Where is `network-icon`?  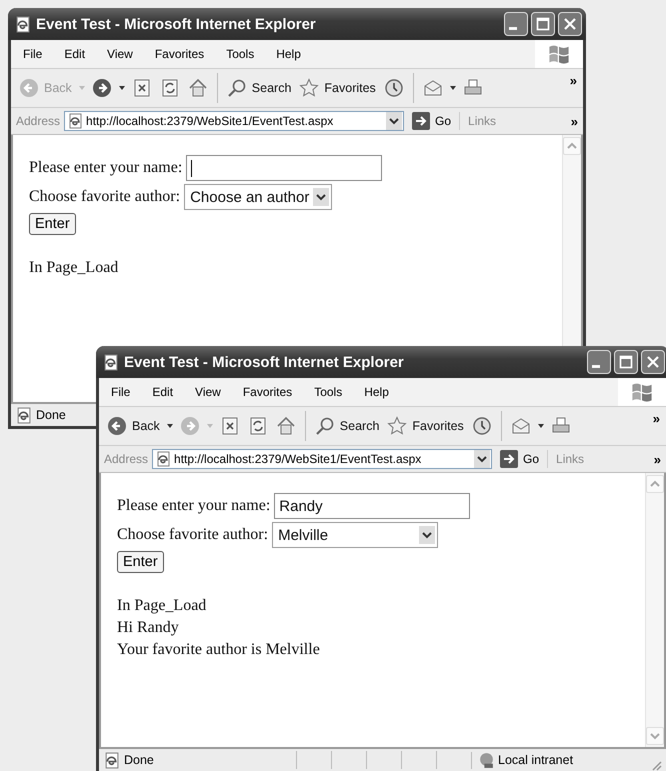
network-icon is located at coordinates (486, 760).